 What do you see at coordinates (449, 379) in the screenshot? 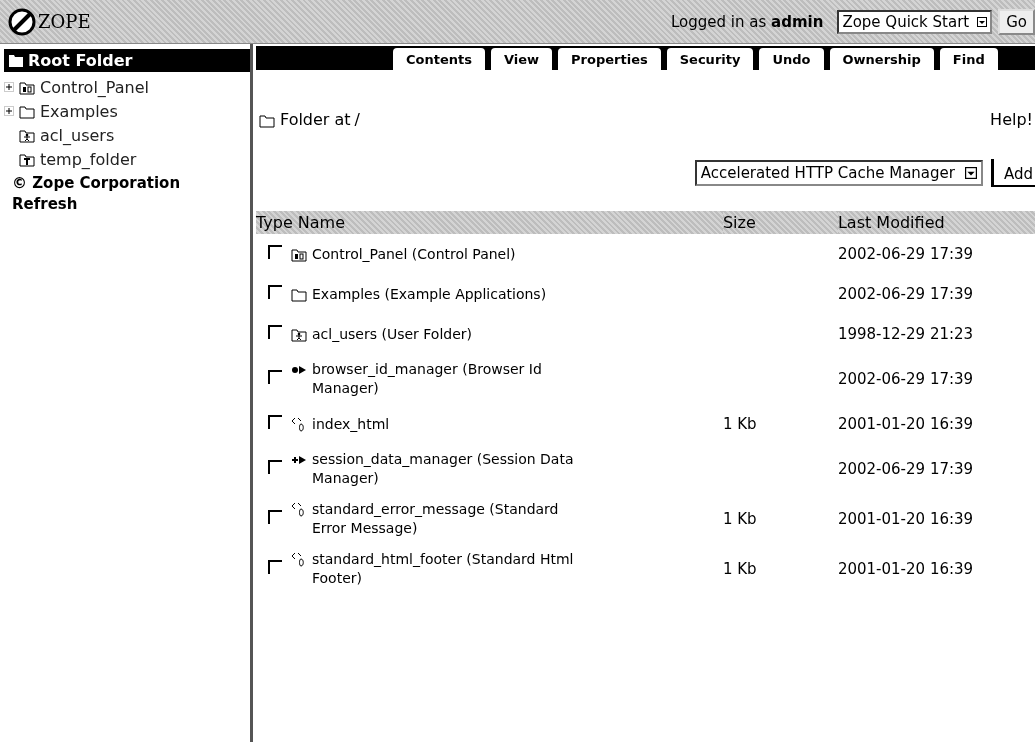
I see `item-link: browser_id_manager (Browser Id Manager)` at bounding box center [449, 379].